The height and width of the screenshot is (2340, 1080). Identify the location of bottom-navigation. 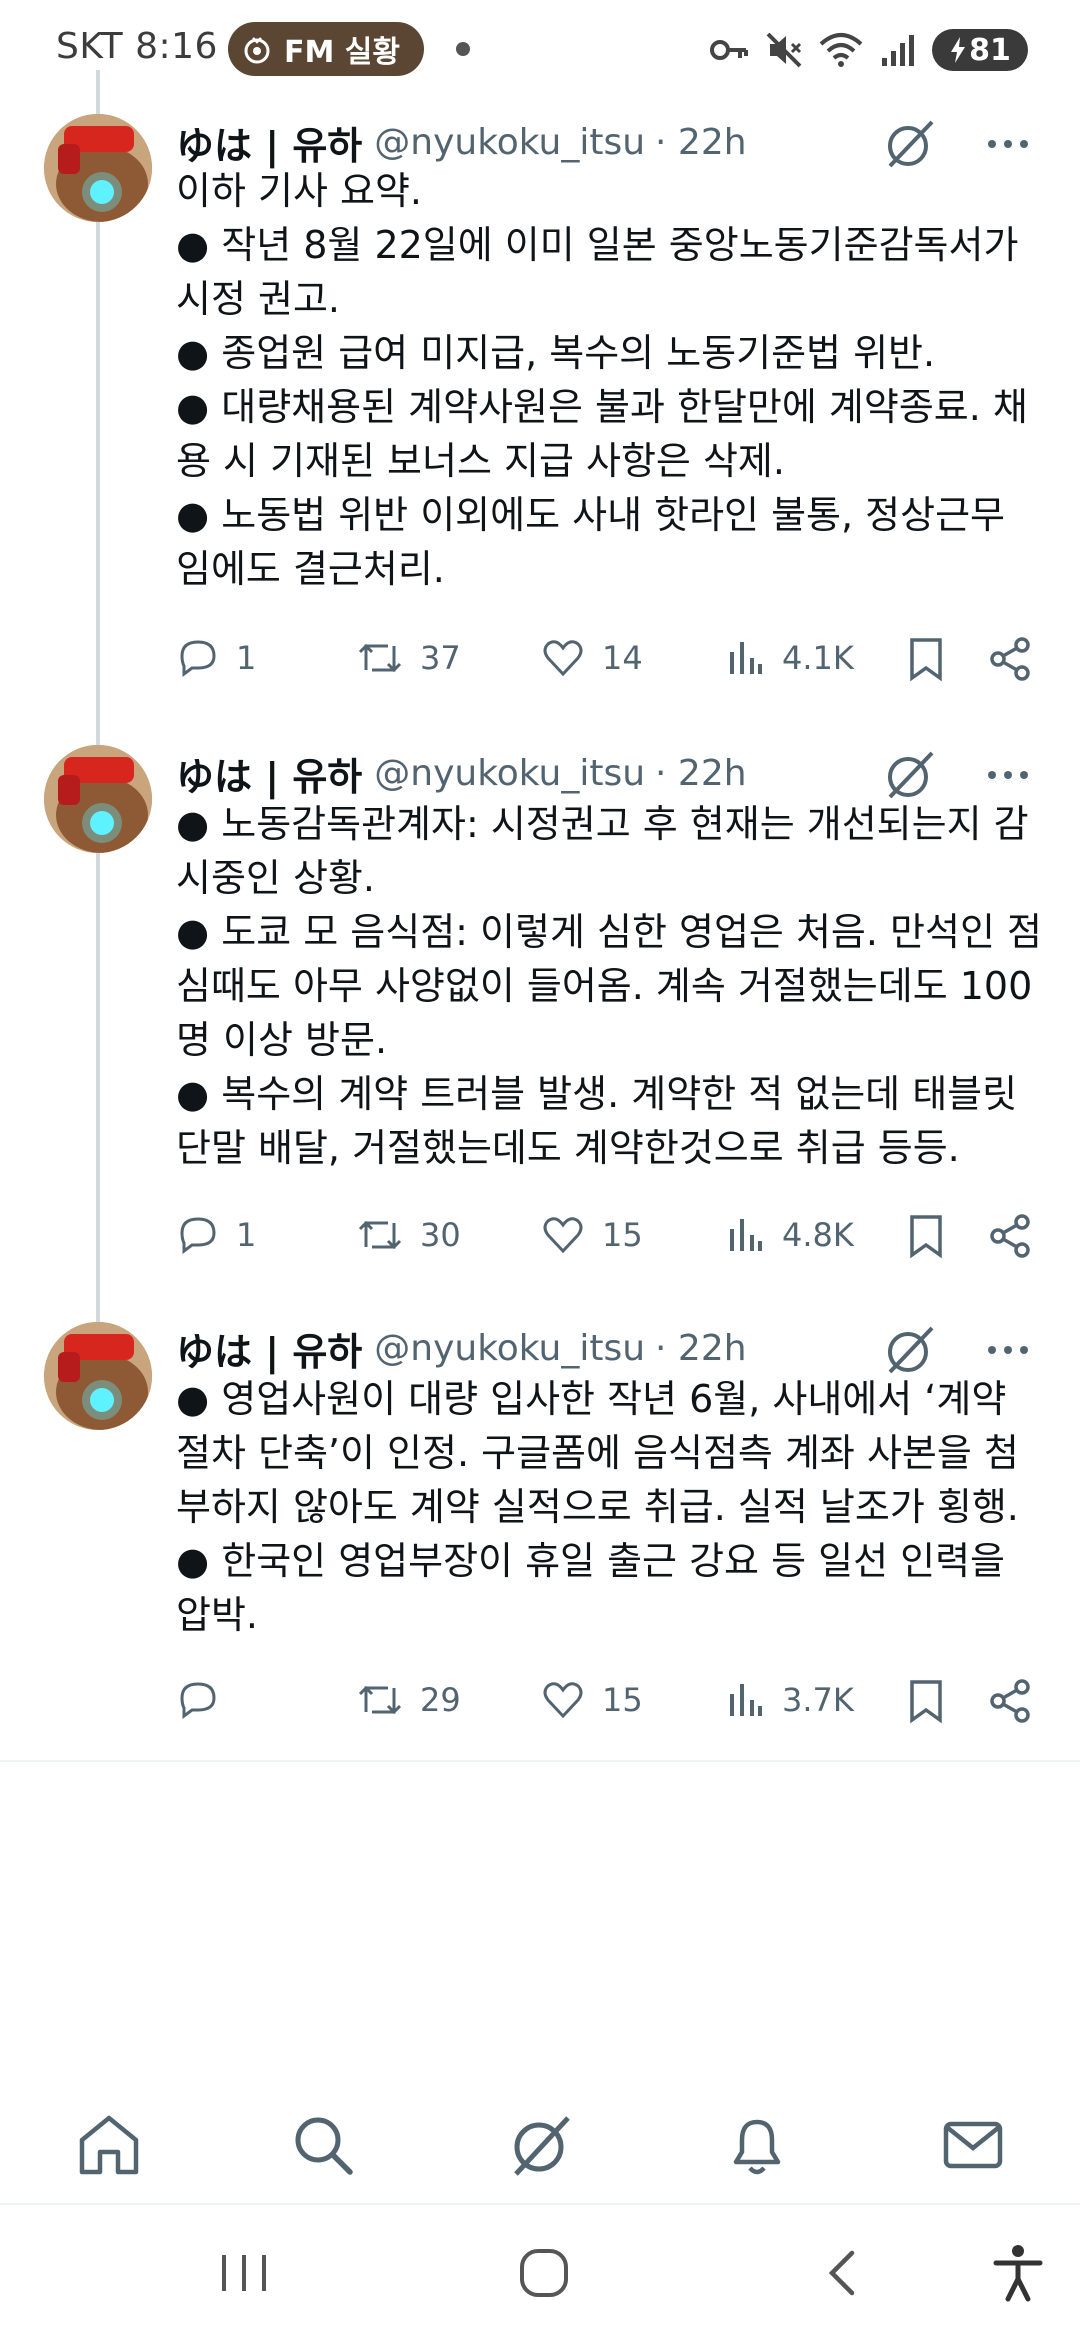
(540, 2145).